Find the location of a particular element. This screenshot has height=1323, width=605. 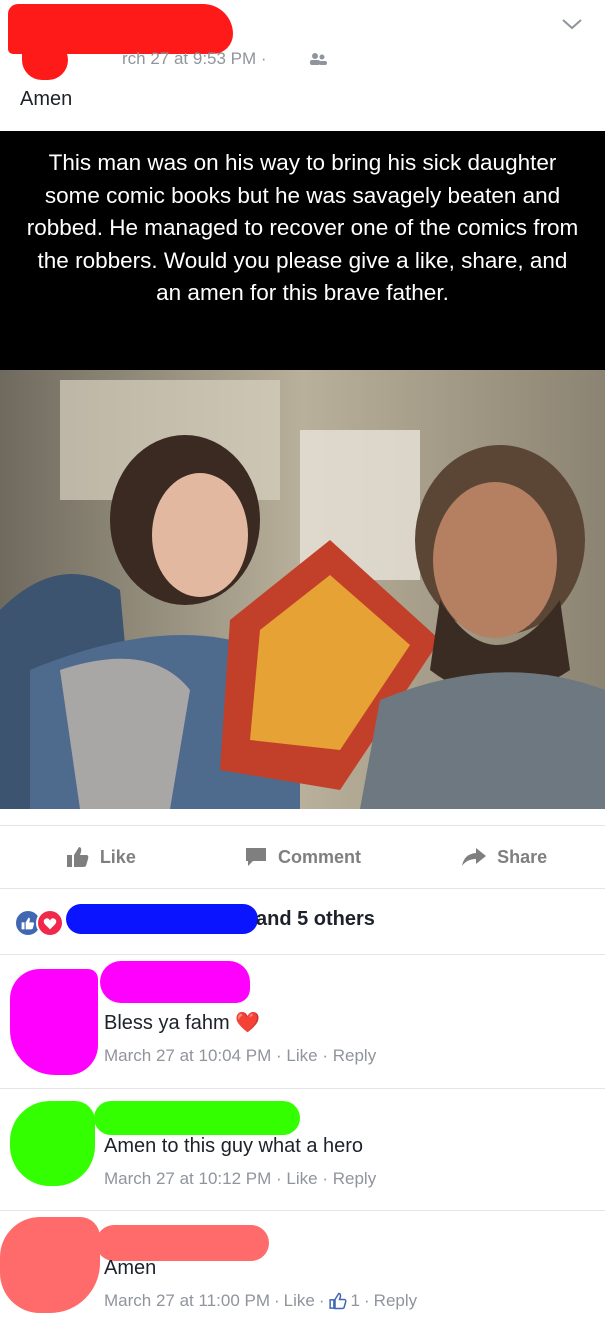

heart-emoji: ❤️ is located at coordinates (248, 1023).